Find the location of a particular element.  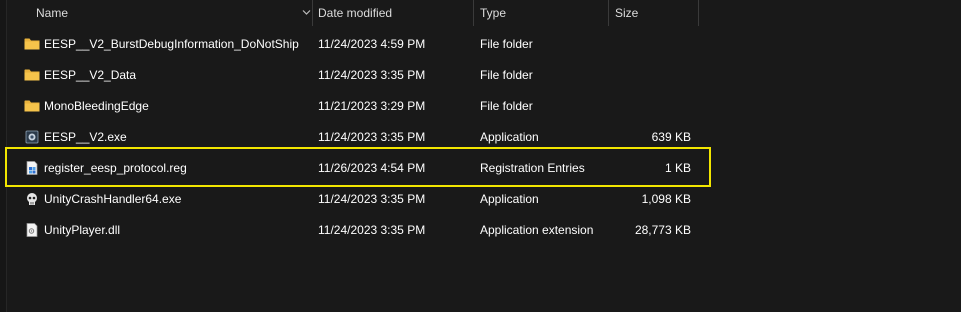

file-name: EESP__V2_BurstDebugInformation_DoNotShip is located at coordinates (171, 44).